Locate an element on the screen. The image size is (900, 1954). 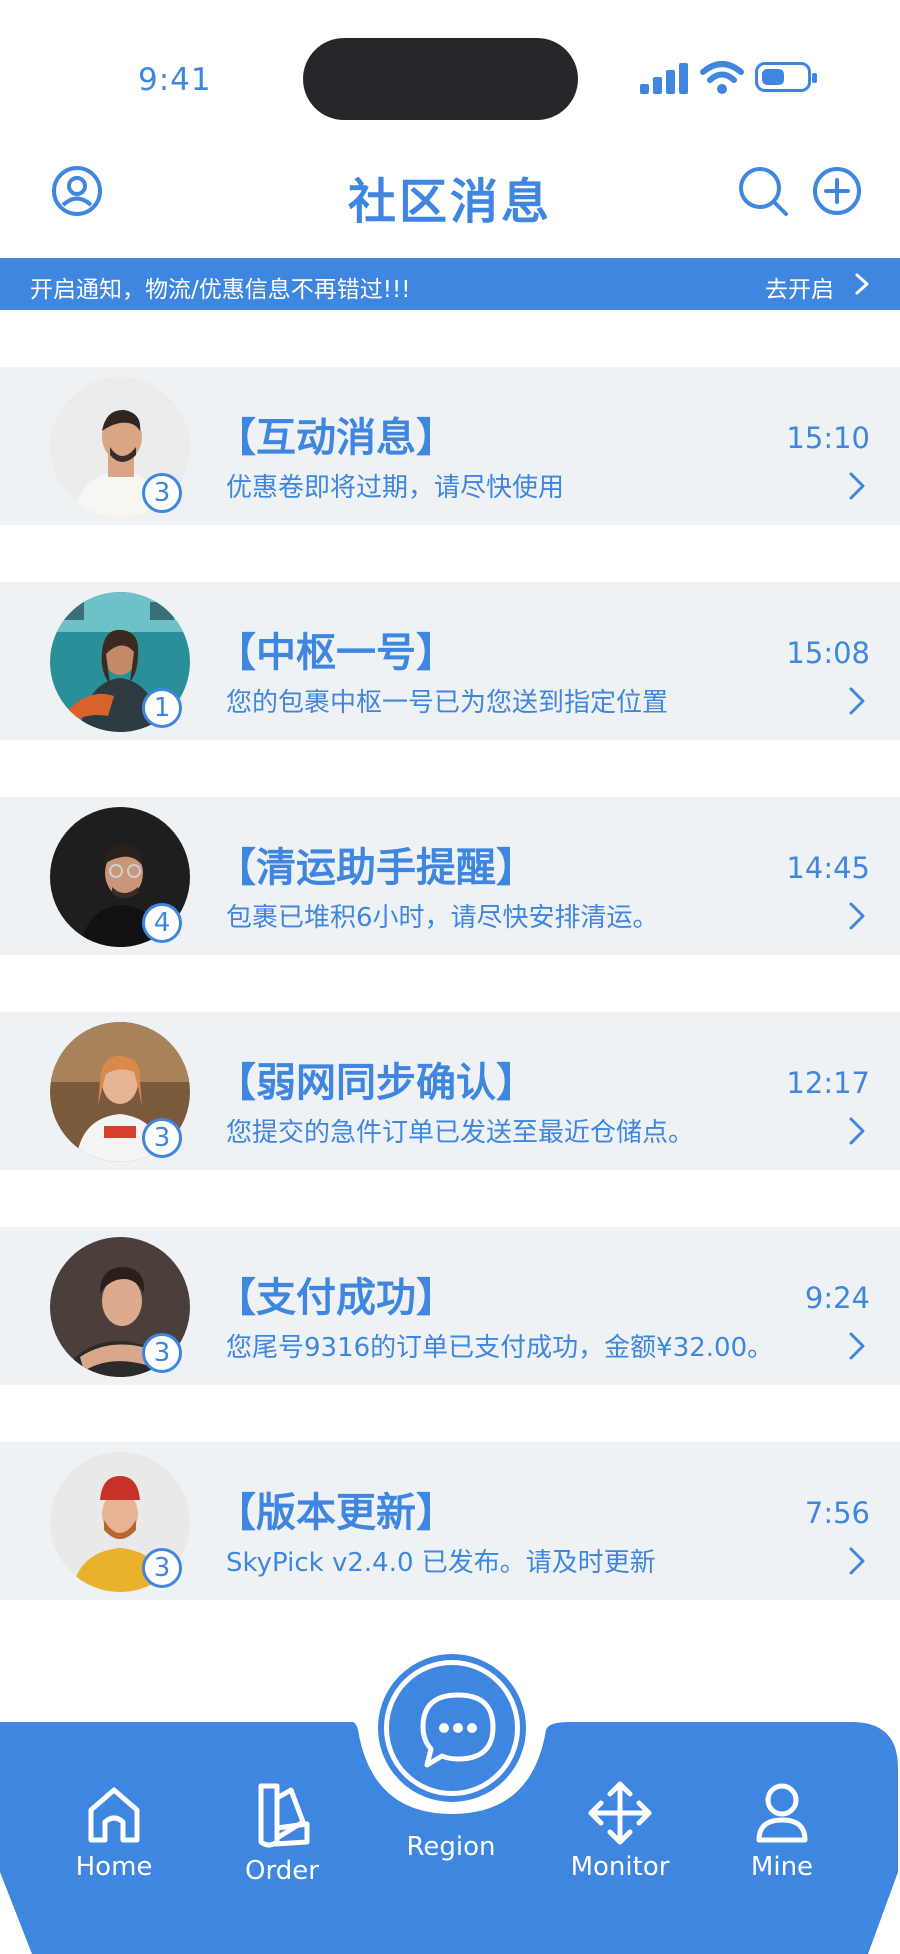
message-time: 15:10 is located at coordinates (828, 438).